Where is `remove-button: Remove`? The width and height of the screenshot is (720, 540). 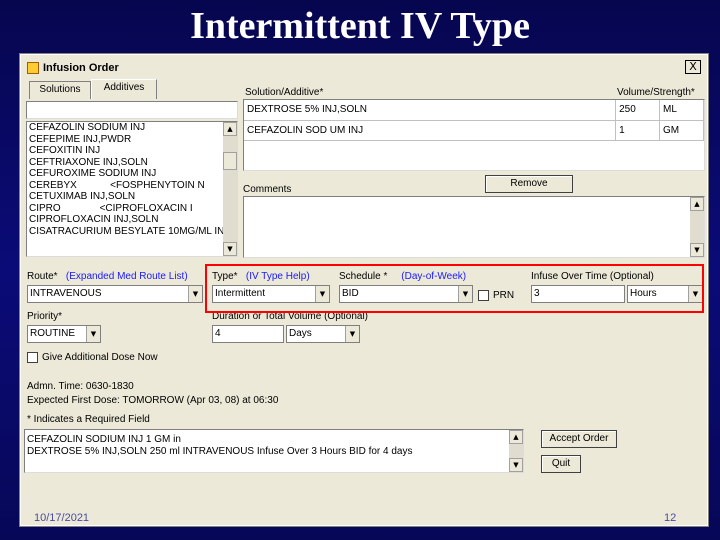
remove-button: Remove is located at coordinates (529, 184).